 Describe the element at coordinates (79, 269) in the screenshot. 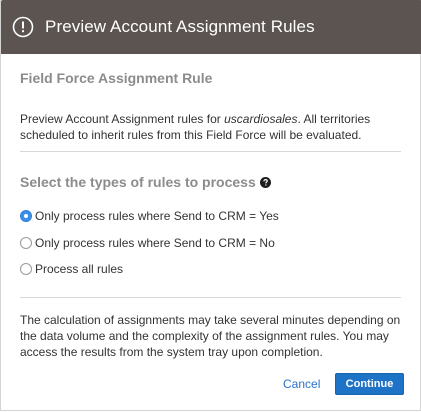

I see `radio-label: Process all rules` at that location.